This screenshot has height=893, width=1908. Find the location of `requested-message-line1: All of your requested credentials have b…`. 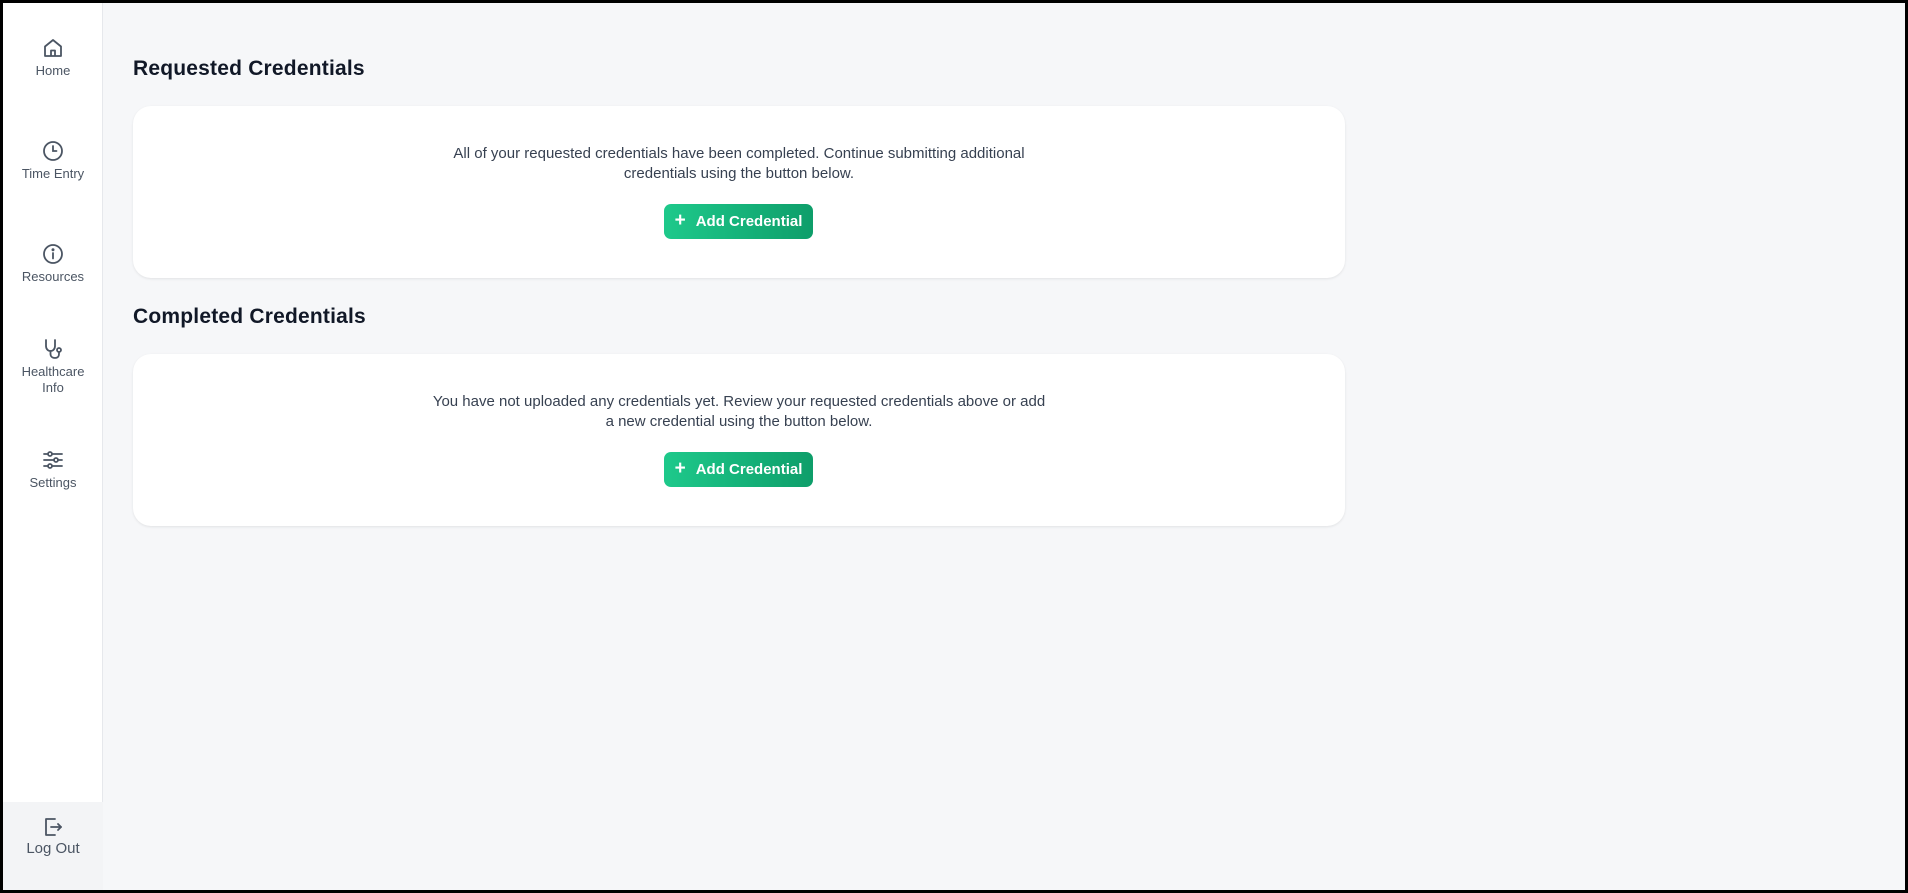

requested-message-line1: All of your requested credentials have b… is located at coordinates (739, 153).